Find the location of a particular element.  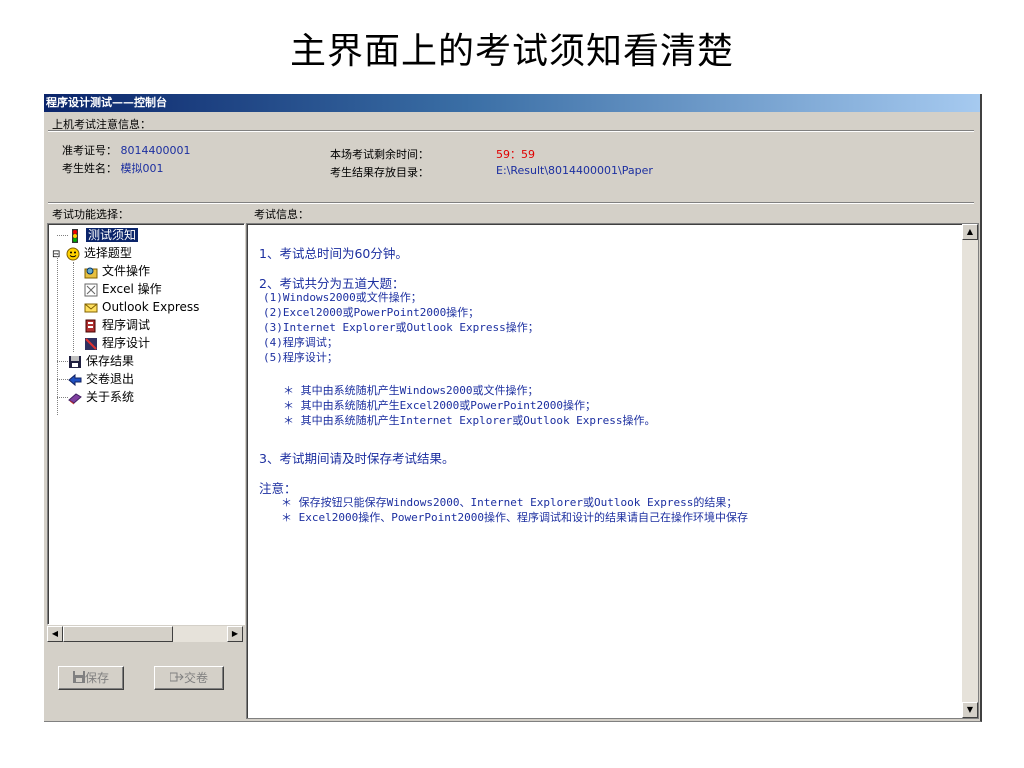

slide-title: 主界面上的考试须知看清楚 is located at coordinates (511, 51).